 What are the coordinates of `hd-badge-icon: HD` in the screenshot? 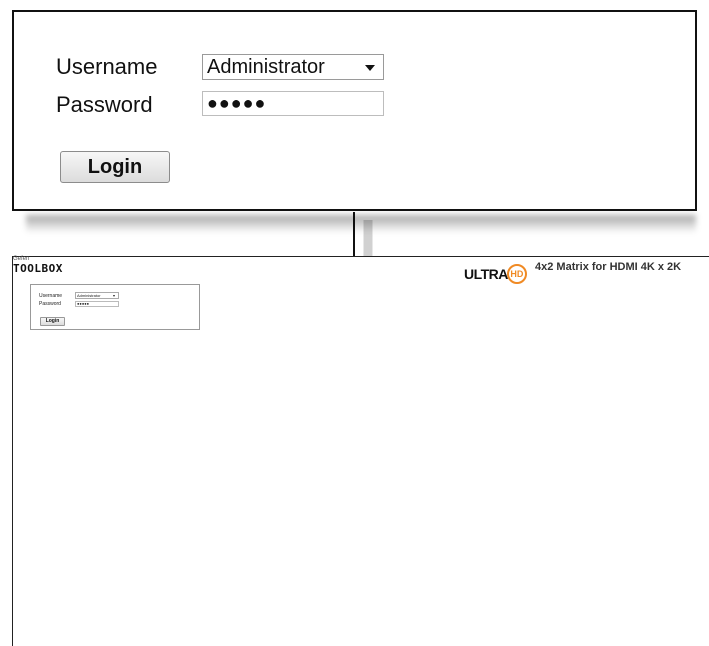 It's located at (516, 274).